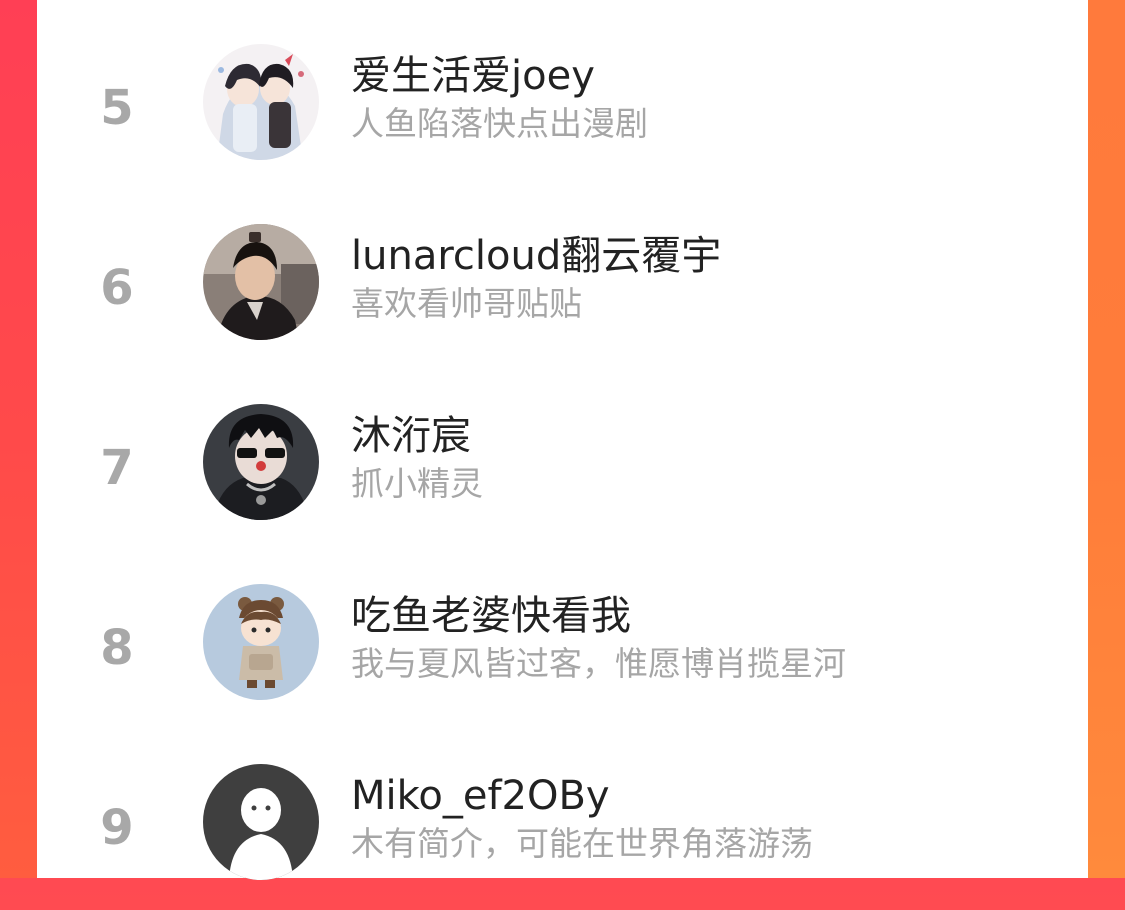  I want to click on anime-duo-avatar, so click(261, 102).